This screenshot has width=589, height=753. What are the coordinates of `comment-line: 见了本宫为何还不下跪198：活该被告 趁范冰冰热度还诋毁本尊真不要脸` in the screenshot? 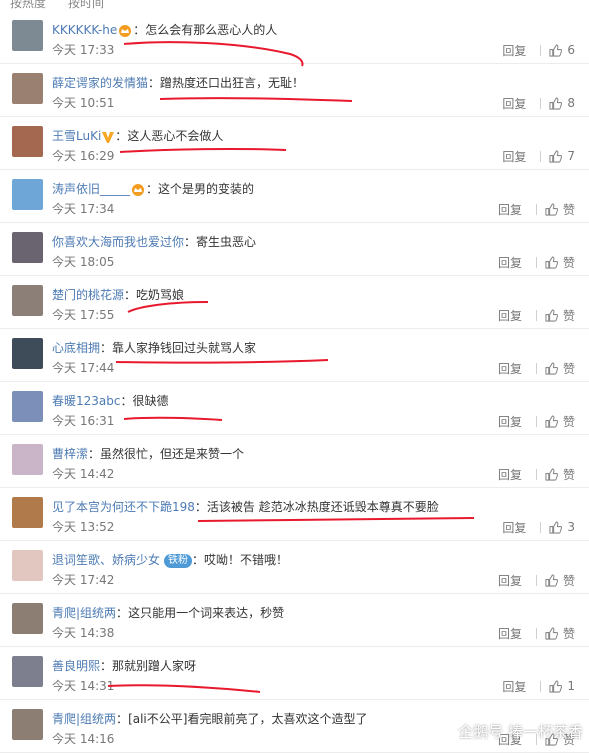 It's located at (245, 507).